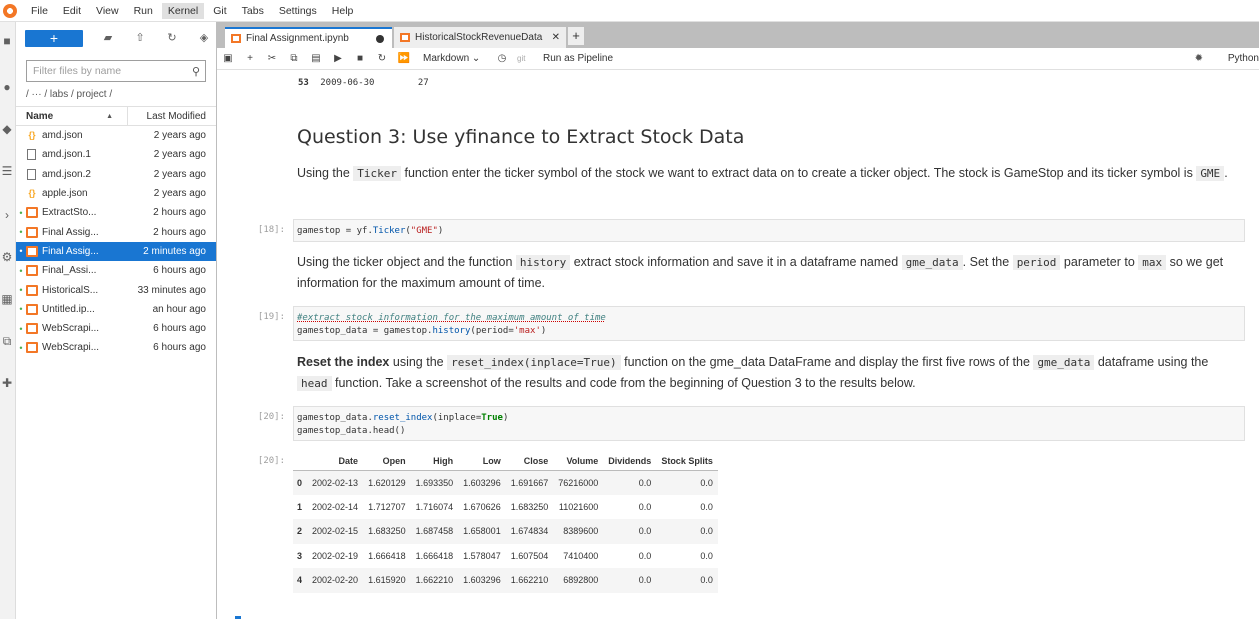  Describe the element at coordinates (116, 212) in the screenshot. I see `file-row: • ExtractSto... 2 hours ago` at that location.